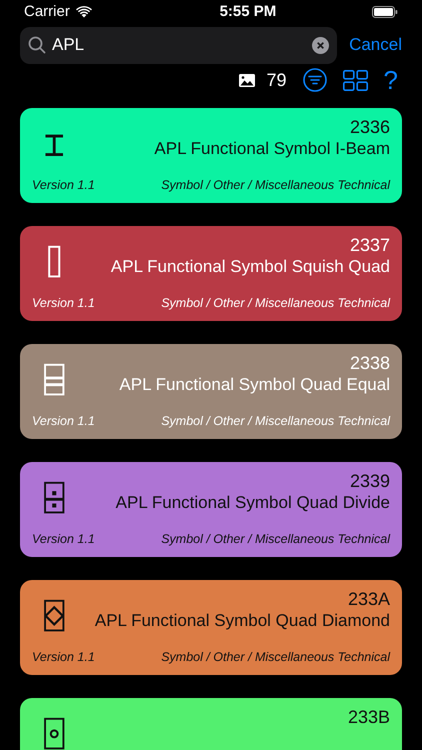 This screenshot has width=422, height=750. Describe the element at coordinates (54, 145) in the screenshot. I see `symbol-glyph: ⌶` at that location.